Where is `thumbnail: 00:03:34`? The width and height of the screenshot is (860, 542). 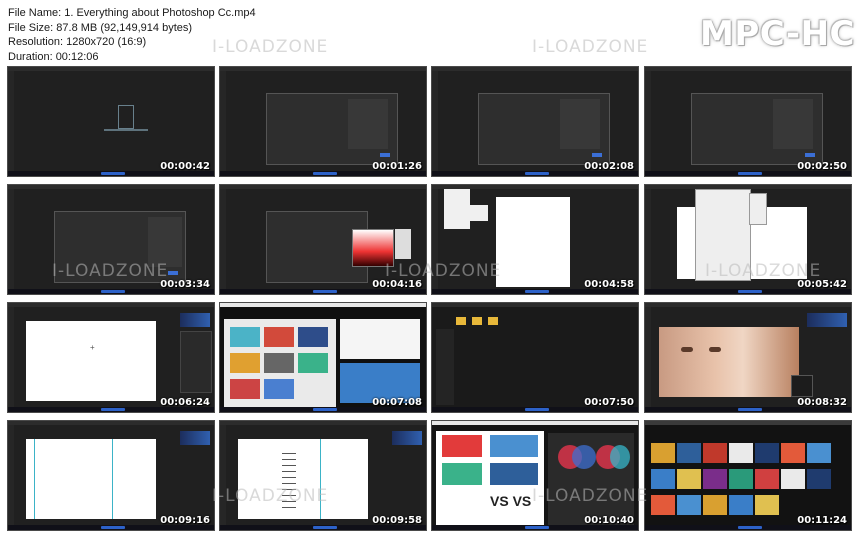
thumbnail: 00:03:34 is located at coordinates (111, 239).